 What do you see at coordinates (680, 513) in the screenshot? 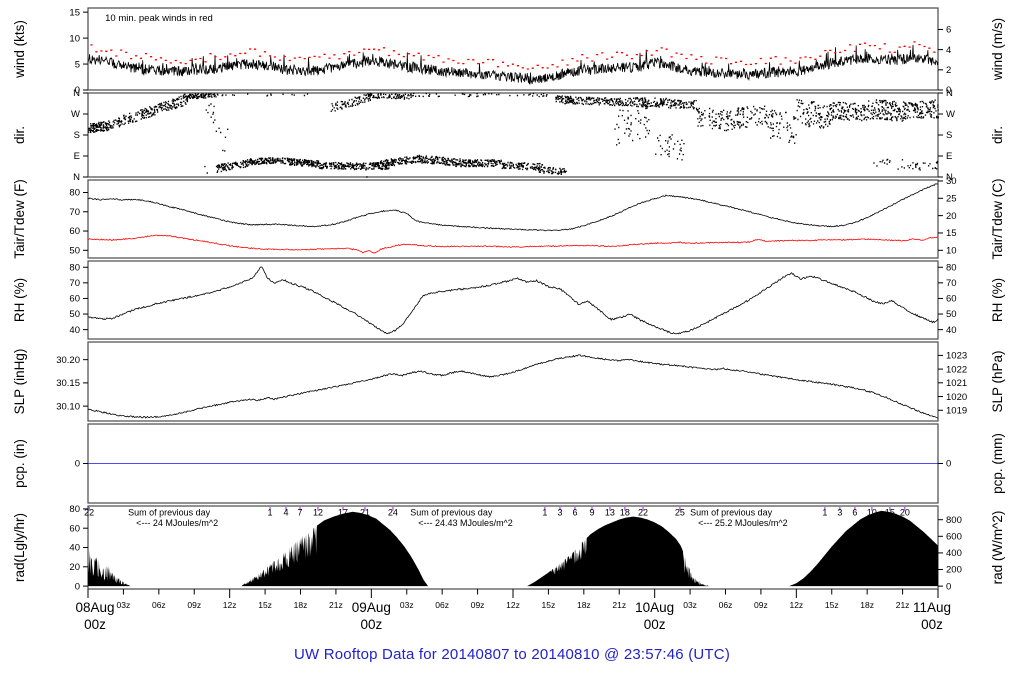
I see `rad-cumulative-mark: 25` at bounding box center [680, 513].